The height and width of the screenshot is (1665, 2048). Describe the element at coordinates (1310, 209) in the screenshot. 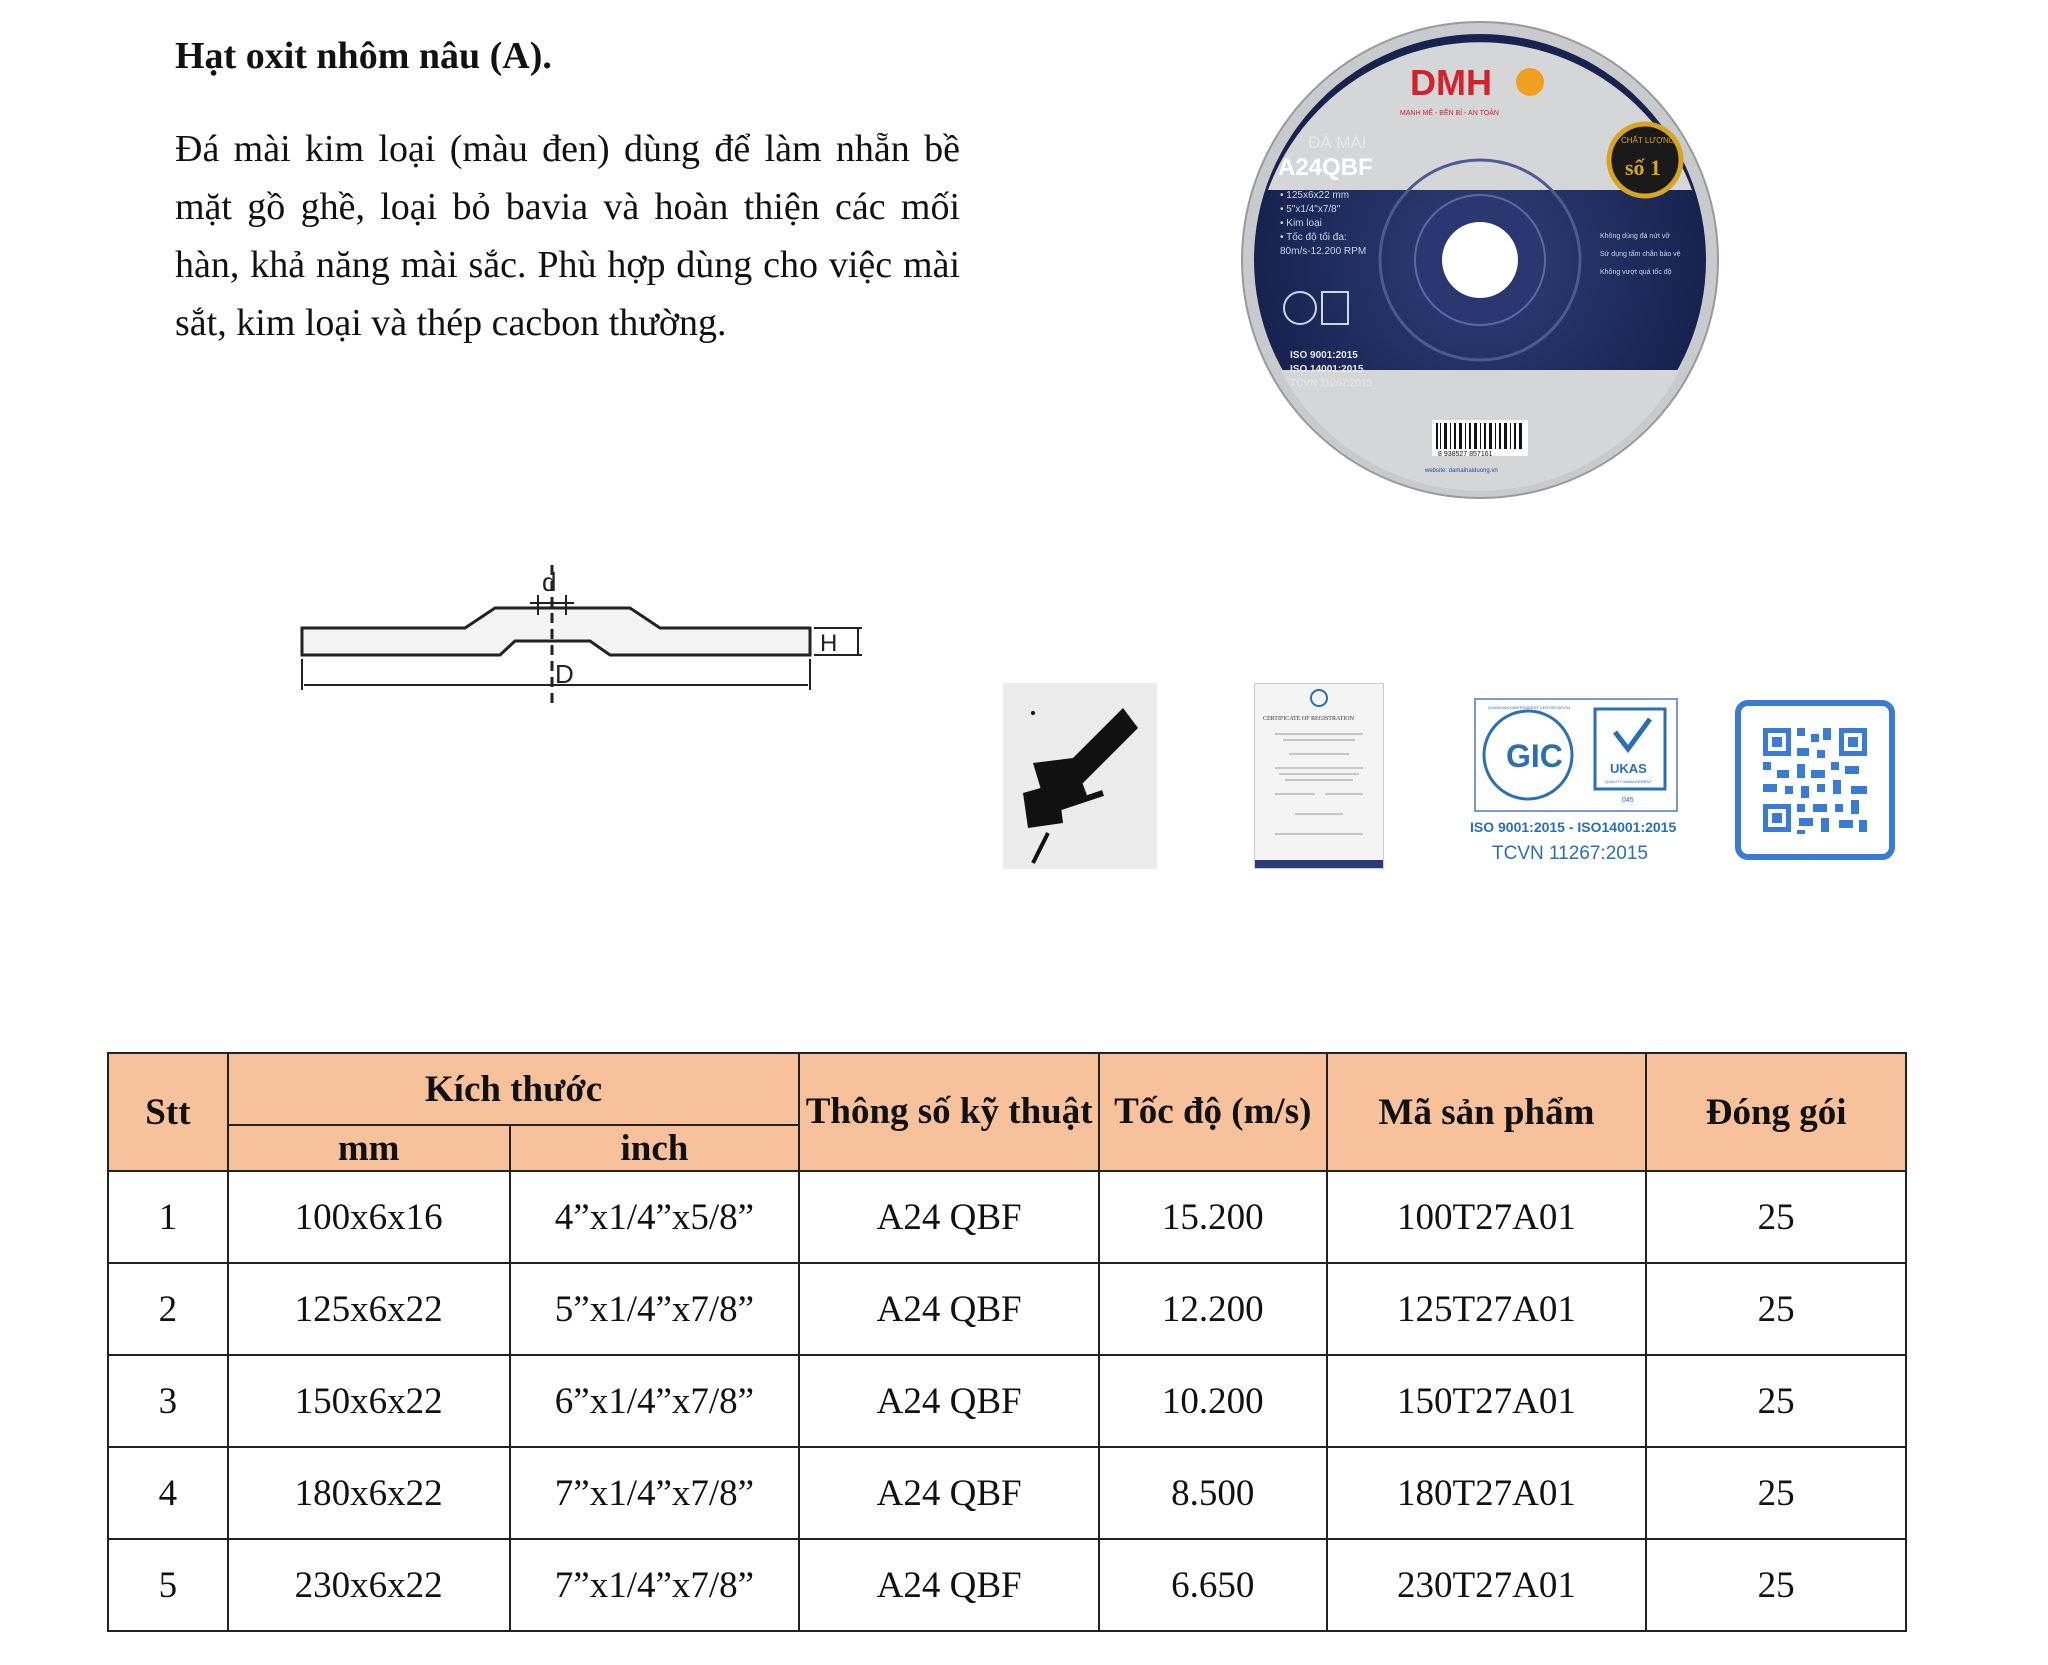

I see `disc-spec-2: • 5"x1/4"x7/8"` at that location.